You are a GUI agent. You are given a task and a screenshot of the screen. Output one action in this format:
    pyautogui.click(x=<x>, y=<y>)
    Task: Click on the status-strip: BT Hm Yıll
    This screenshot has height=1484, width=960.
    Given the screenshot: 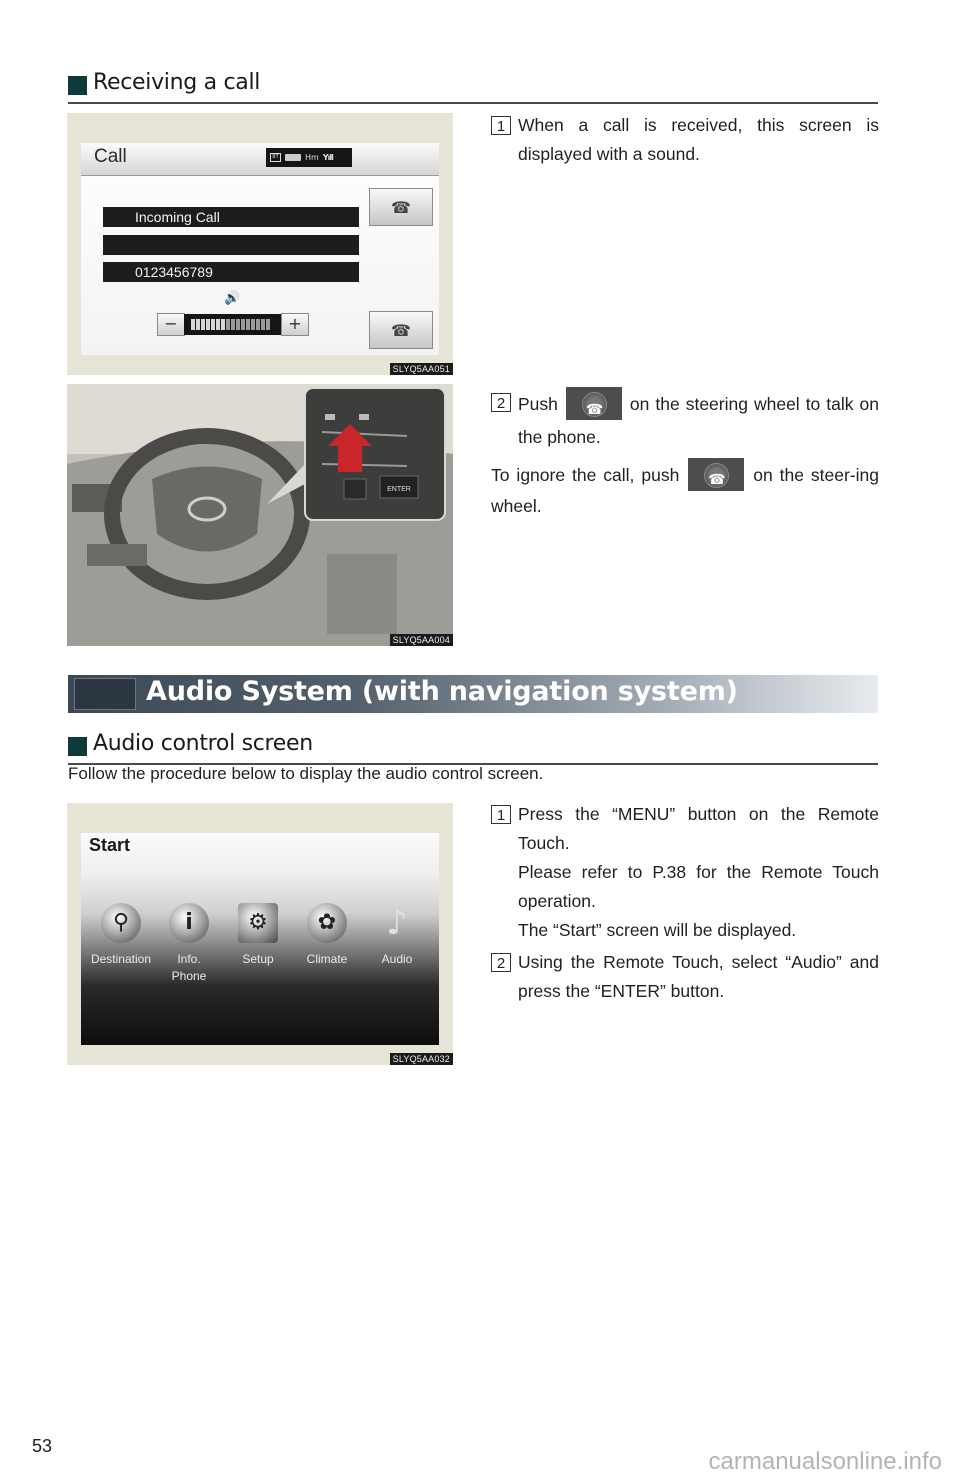 What is the action you would take?
    pyautogui.click(x=309, y=157)
    